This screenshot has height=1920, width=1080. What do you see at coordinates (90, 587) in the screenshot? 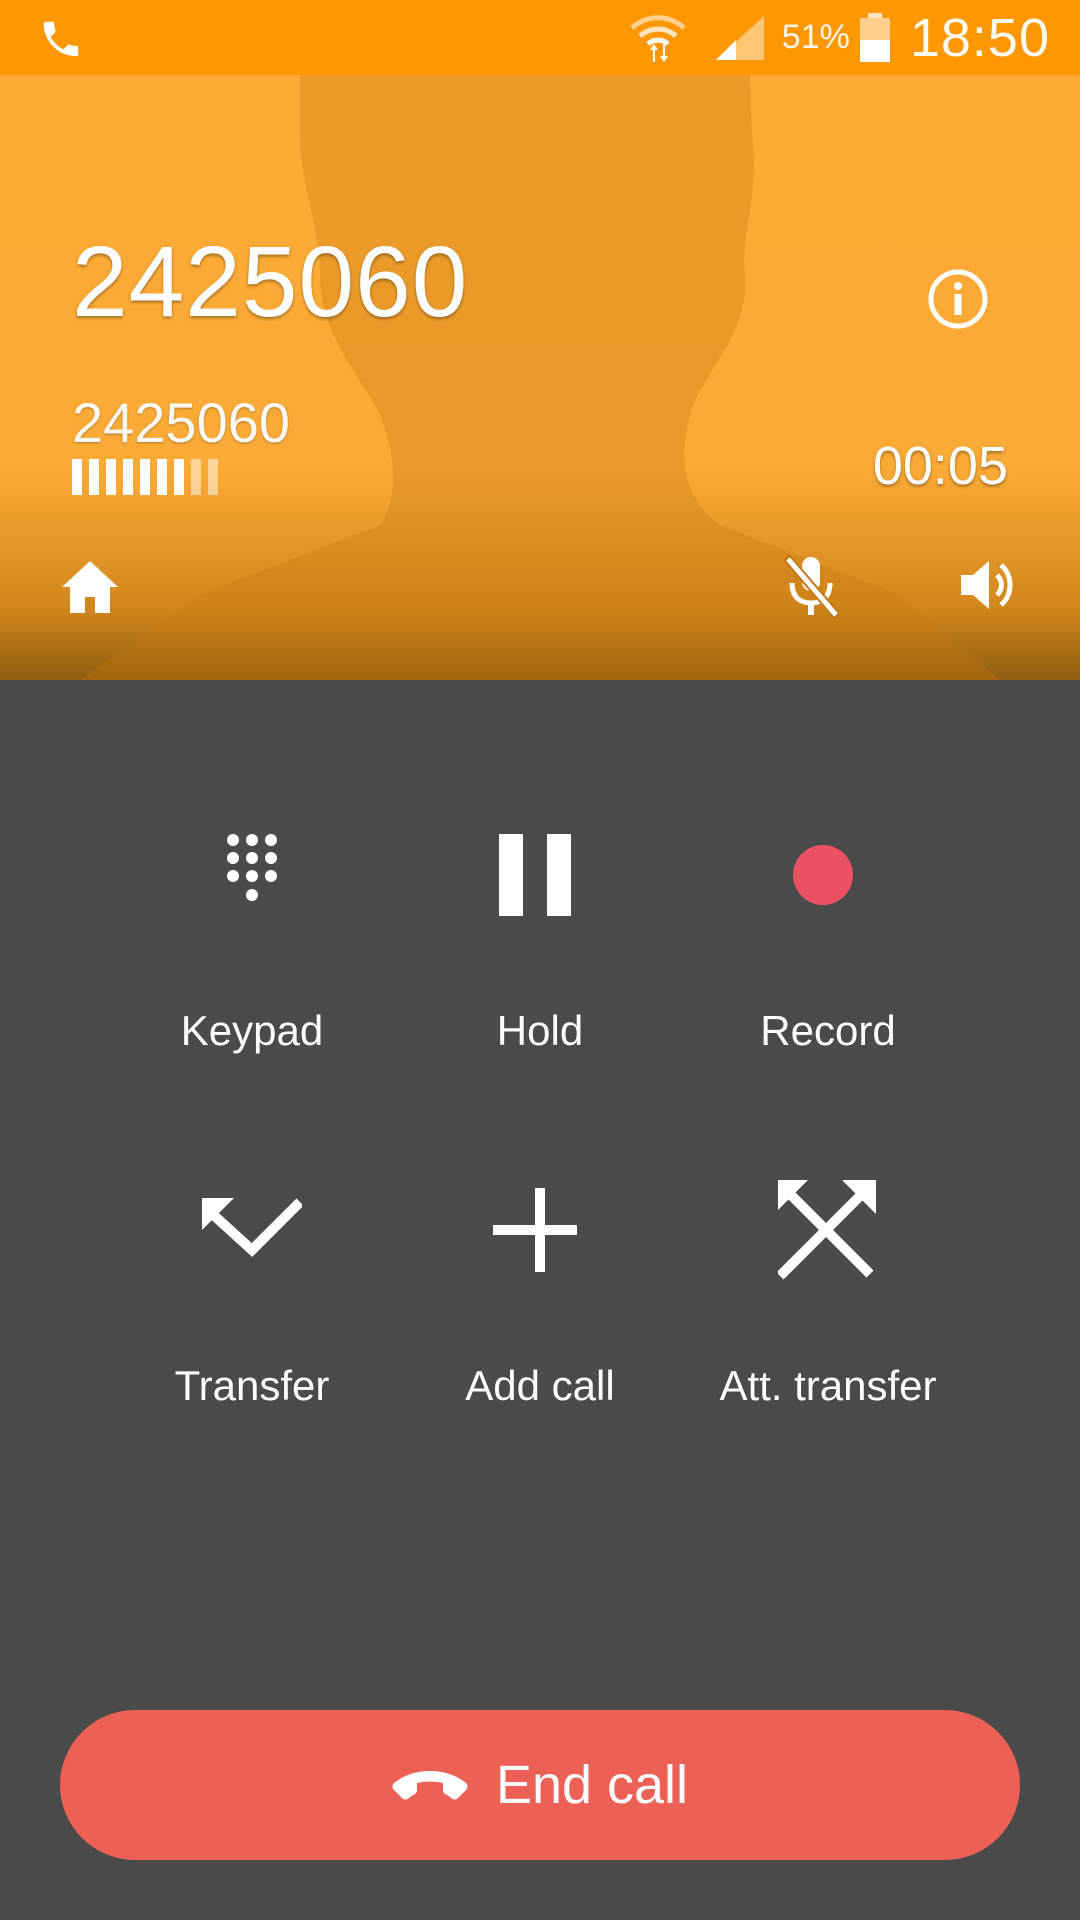
I see `home-icon` at bounding box center [90, 587].